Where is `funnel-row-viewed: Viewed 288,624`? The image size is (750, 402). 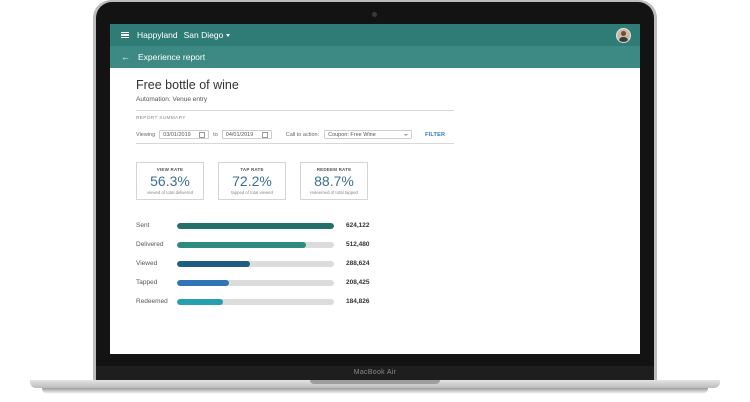 funnel-row-viewed: Viewed 288,624 is located at coordinates (388, 263).